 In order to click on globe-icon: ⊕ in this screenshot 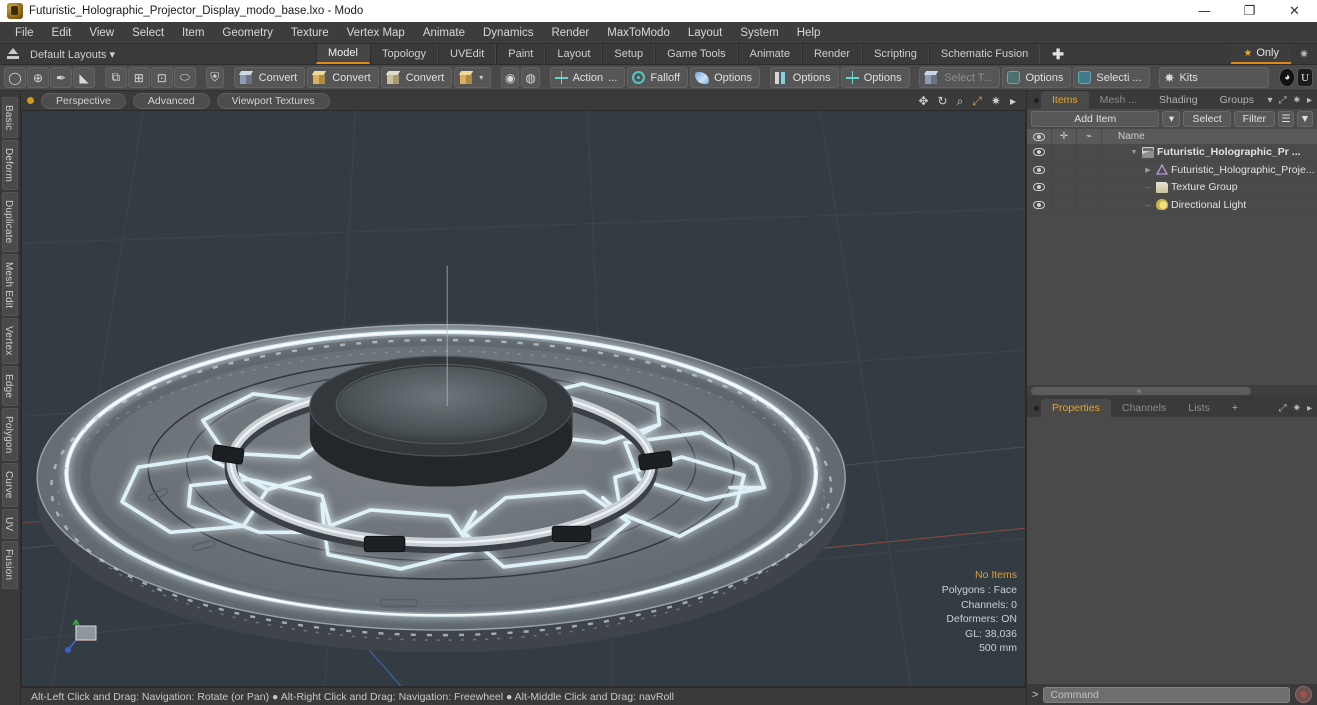, I will do `click(38, 77)`.